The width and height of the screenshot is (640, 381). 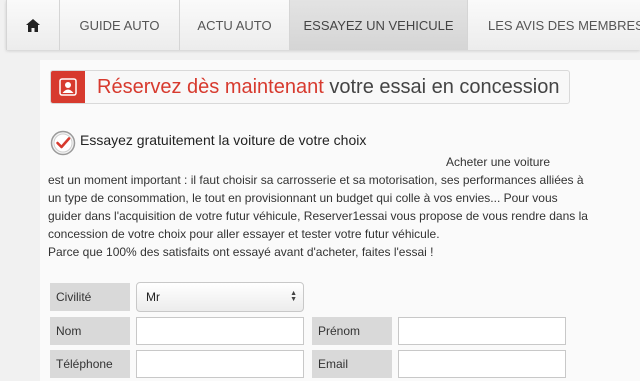 What do you see at coordinates (210, 86) in the screenshot?
I see `banner-highlight: Réservez dès maintenant` at bounding box center [210, 86].